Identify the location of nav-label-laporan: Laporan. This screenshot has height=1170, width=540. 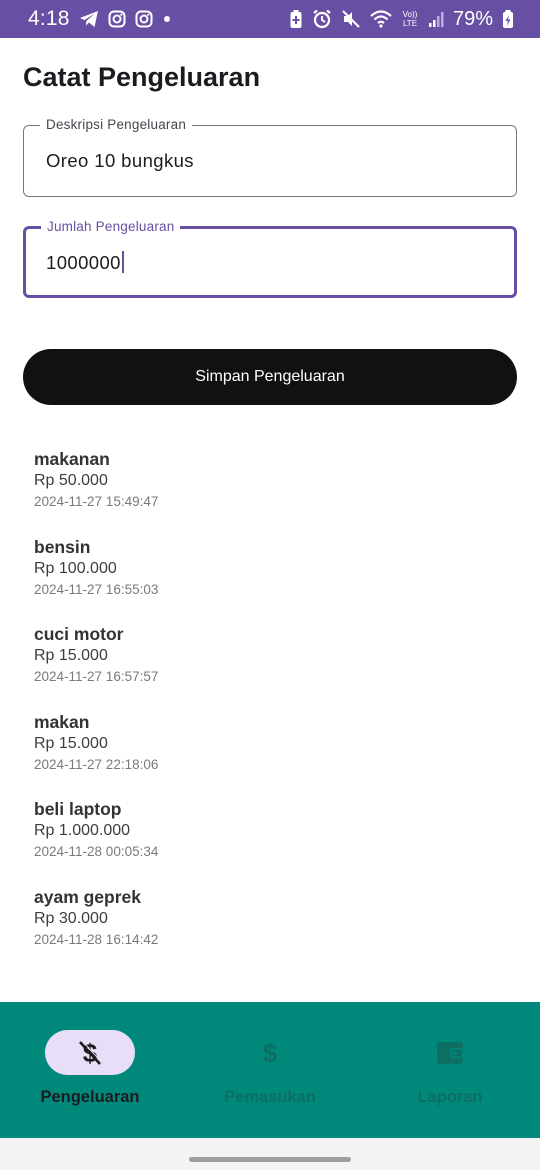
(450, 1097).